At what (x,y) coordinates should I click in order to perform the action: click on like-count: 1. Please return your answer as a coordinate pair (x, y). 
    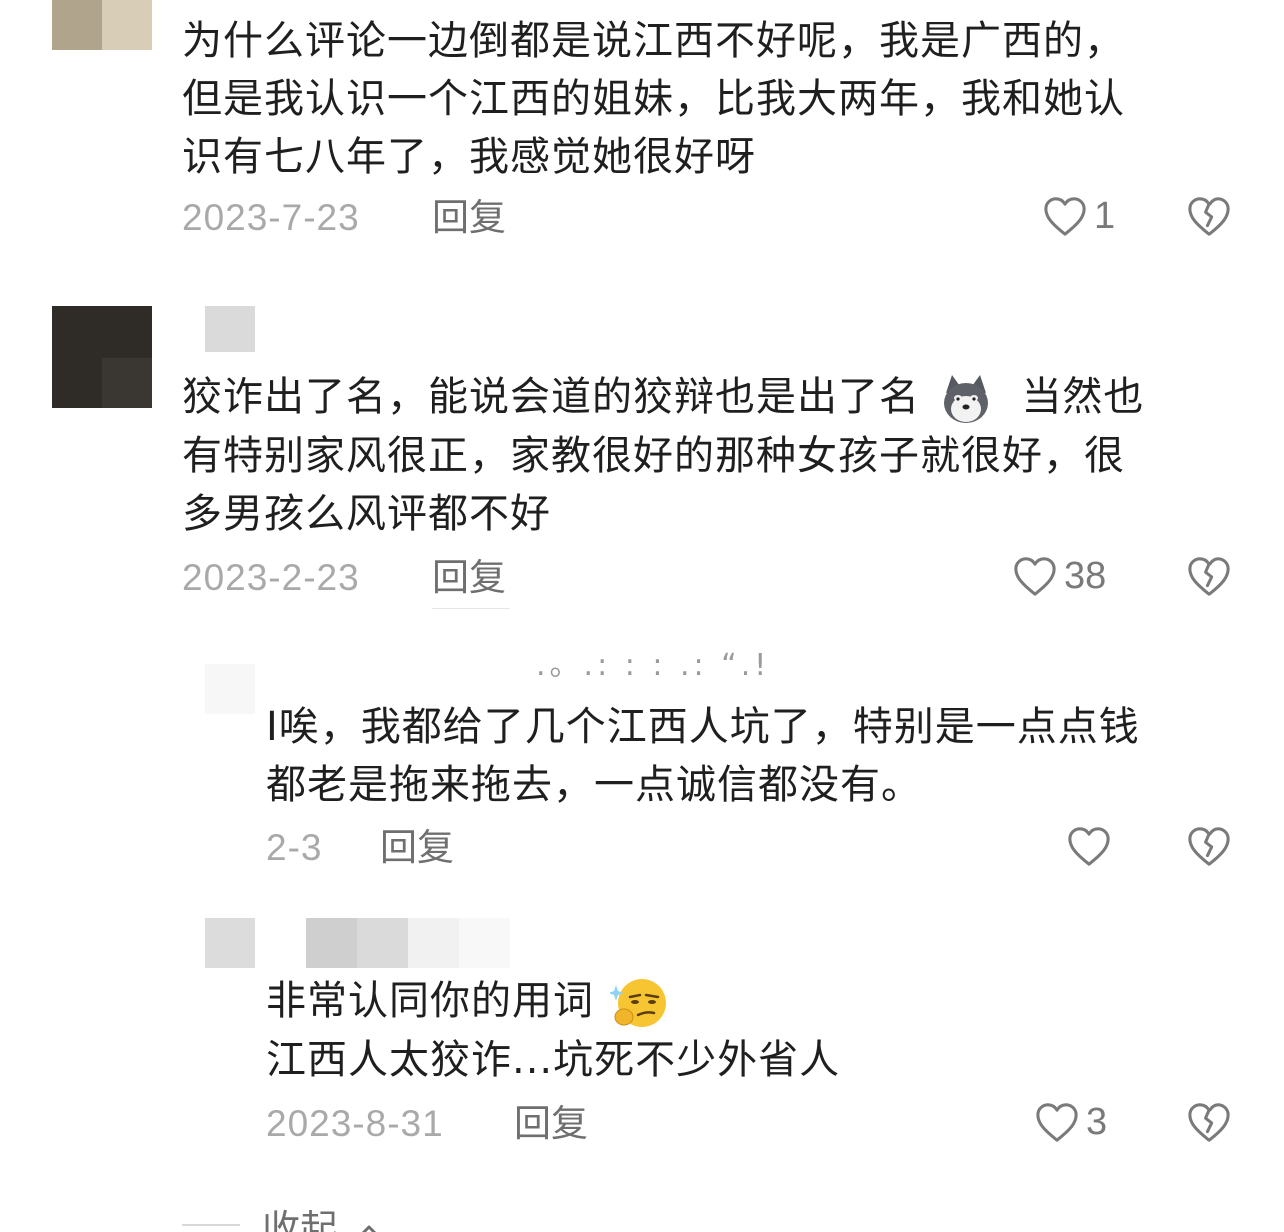
    Looking at the image, I should click on (1105, 215).